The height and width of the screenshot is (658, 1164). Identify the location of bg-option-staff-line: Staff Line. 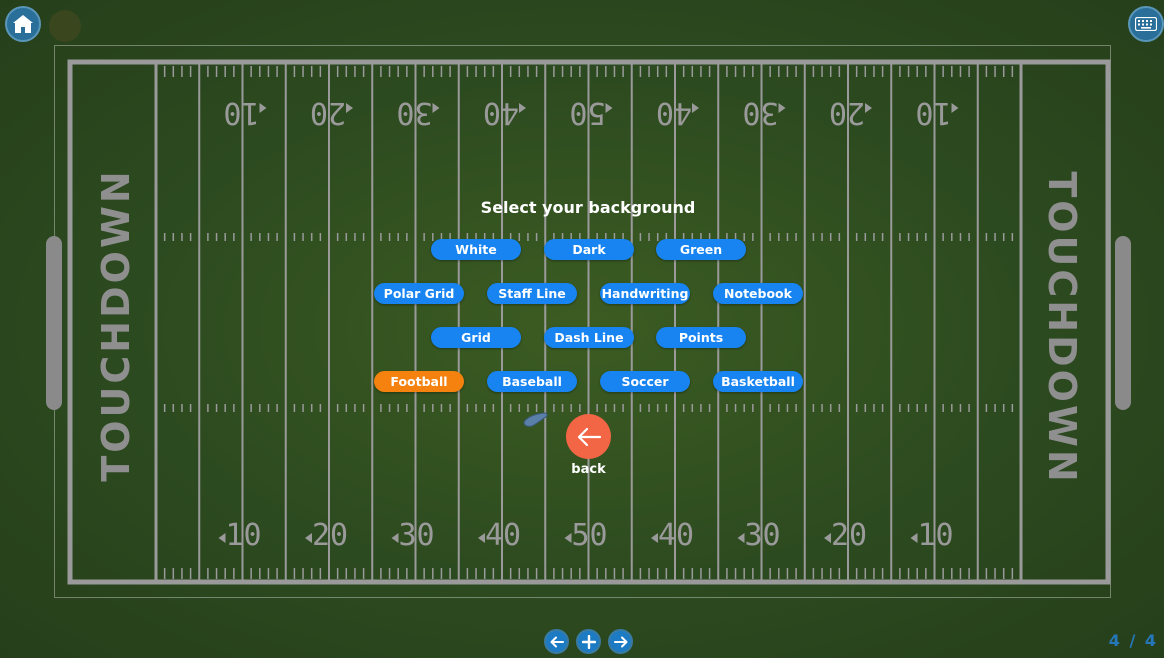
(532, 293).